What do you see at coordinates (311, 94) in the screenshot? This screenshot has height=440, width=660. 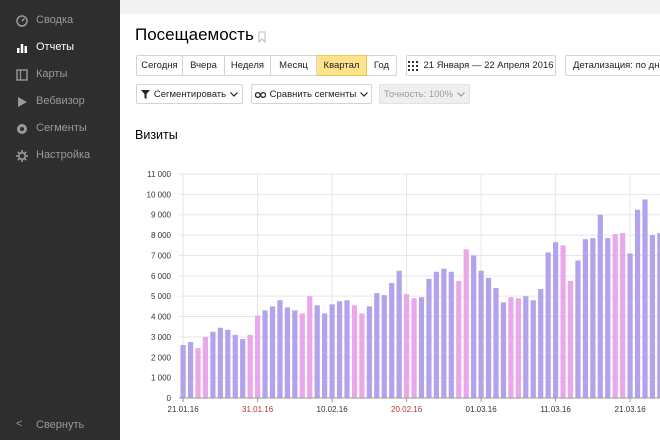 I see `compare-segments-button: Сравнить сегменты` at bounding box center [311, 94].